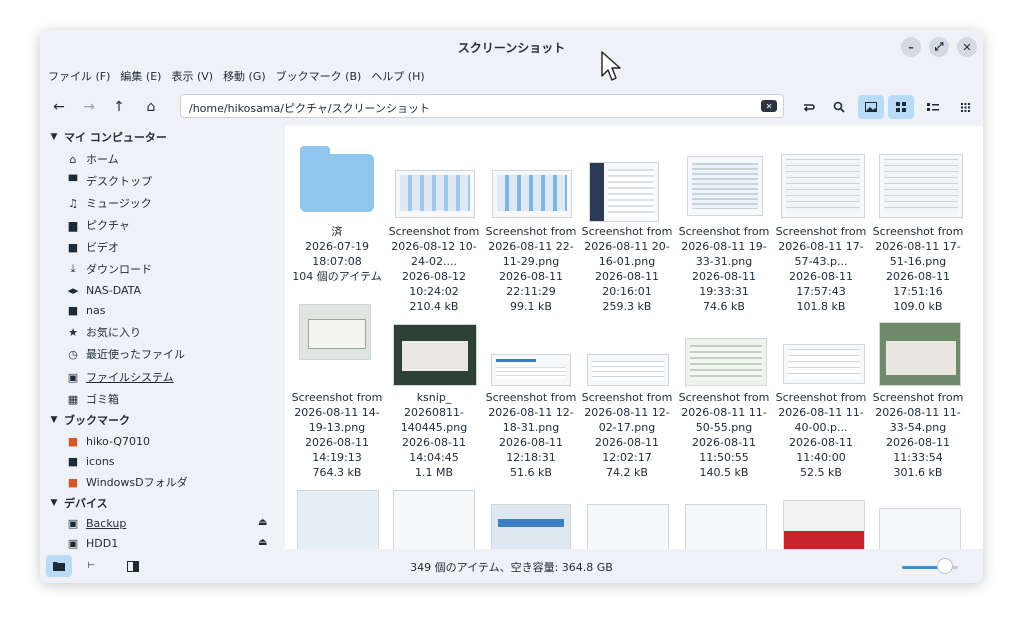 This screenshot has width=1024, height=633. What do you see at coordinates (78, 503) in the screenshot?
I see `sidebar-header-devices: ▼ デバイス` at bounding box center [78, 503].